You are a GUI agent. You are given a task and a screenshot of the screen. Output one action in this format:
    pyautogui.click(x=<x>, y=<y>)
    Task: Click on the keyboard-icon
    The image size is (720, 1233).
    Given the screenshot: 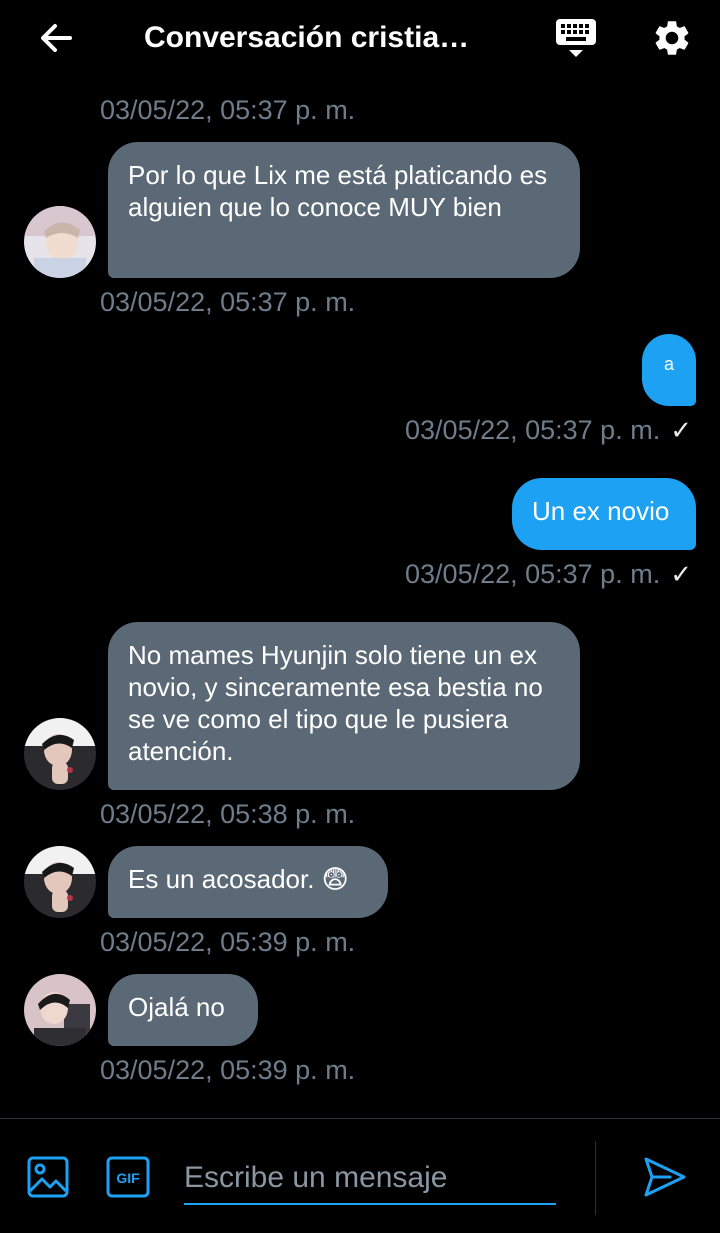 What is the action you would take?
    pyautogui.click(x=576, y=38)
    